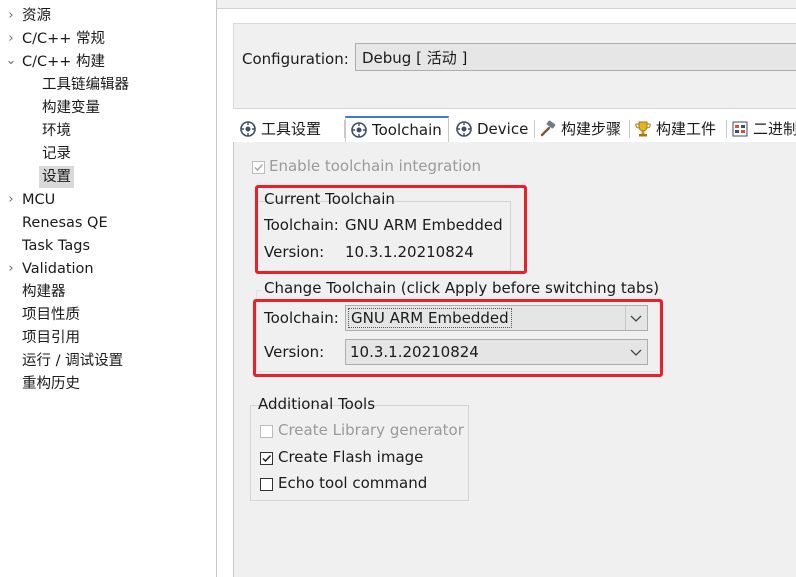  What do you see at coordinates (548, 128) in the screenshot?
I see `hammer-icon` at bounding box center [548, 128].